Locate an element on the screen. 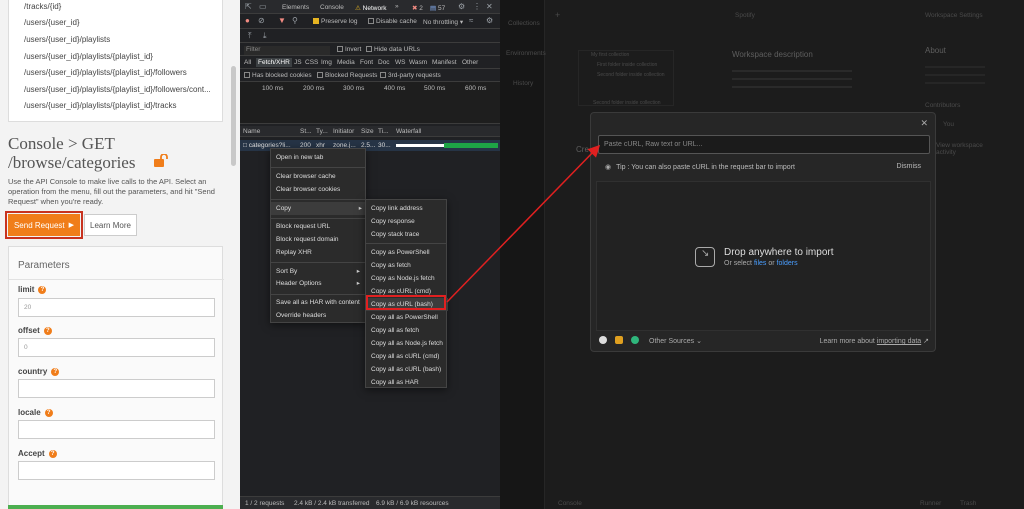  annotation-arrow is located at coordinates (523, 223).